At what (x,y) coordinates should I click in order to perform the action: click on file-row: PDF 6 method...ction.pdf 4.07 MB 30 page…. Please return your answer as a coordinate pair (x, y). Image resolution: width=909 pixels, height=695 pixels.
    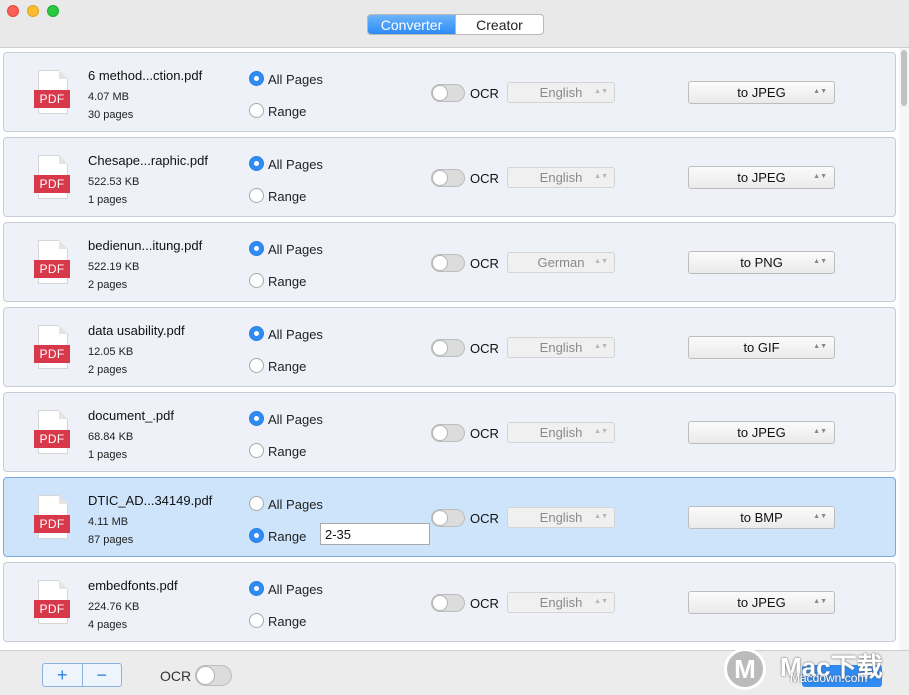
    Looking at the image, I should click on (449, 92).